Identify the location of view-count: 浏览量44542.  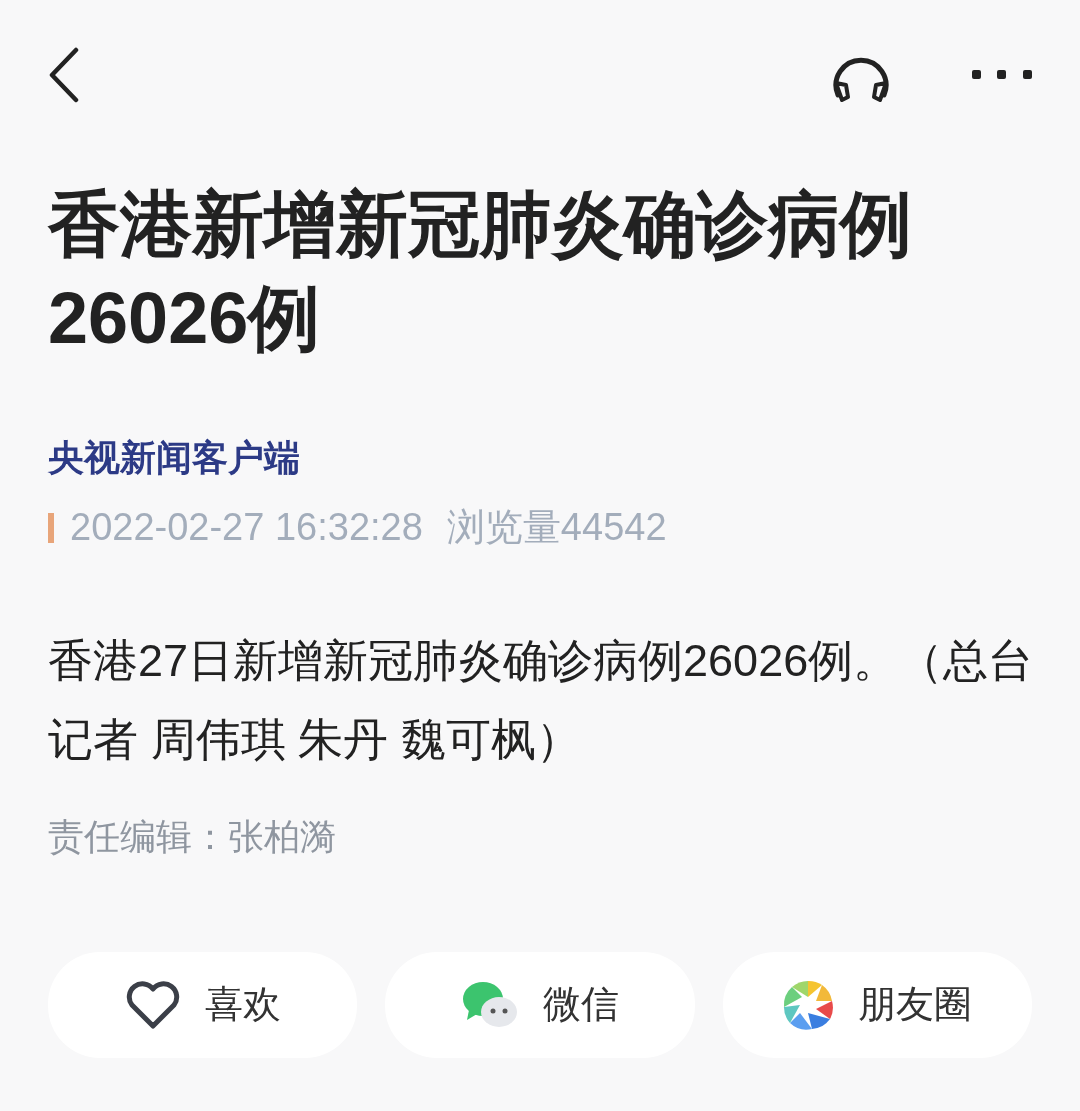
(556, 528).